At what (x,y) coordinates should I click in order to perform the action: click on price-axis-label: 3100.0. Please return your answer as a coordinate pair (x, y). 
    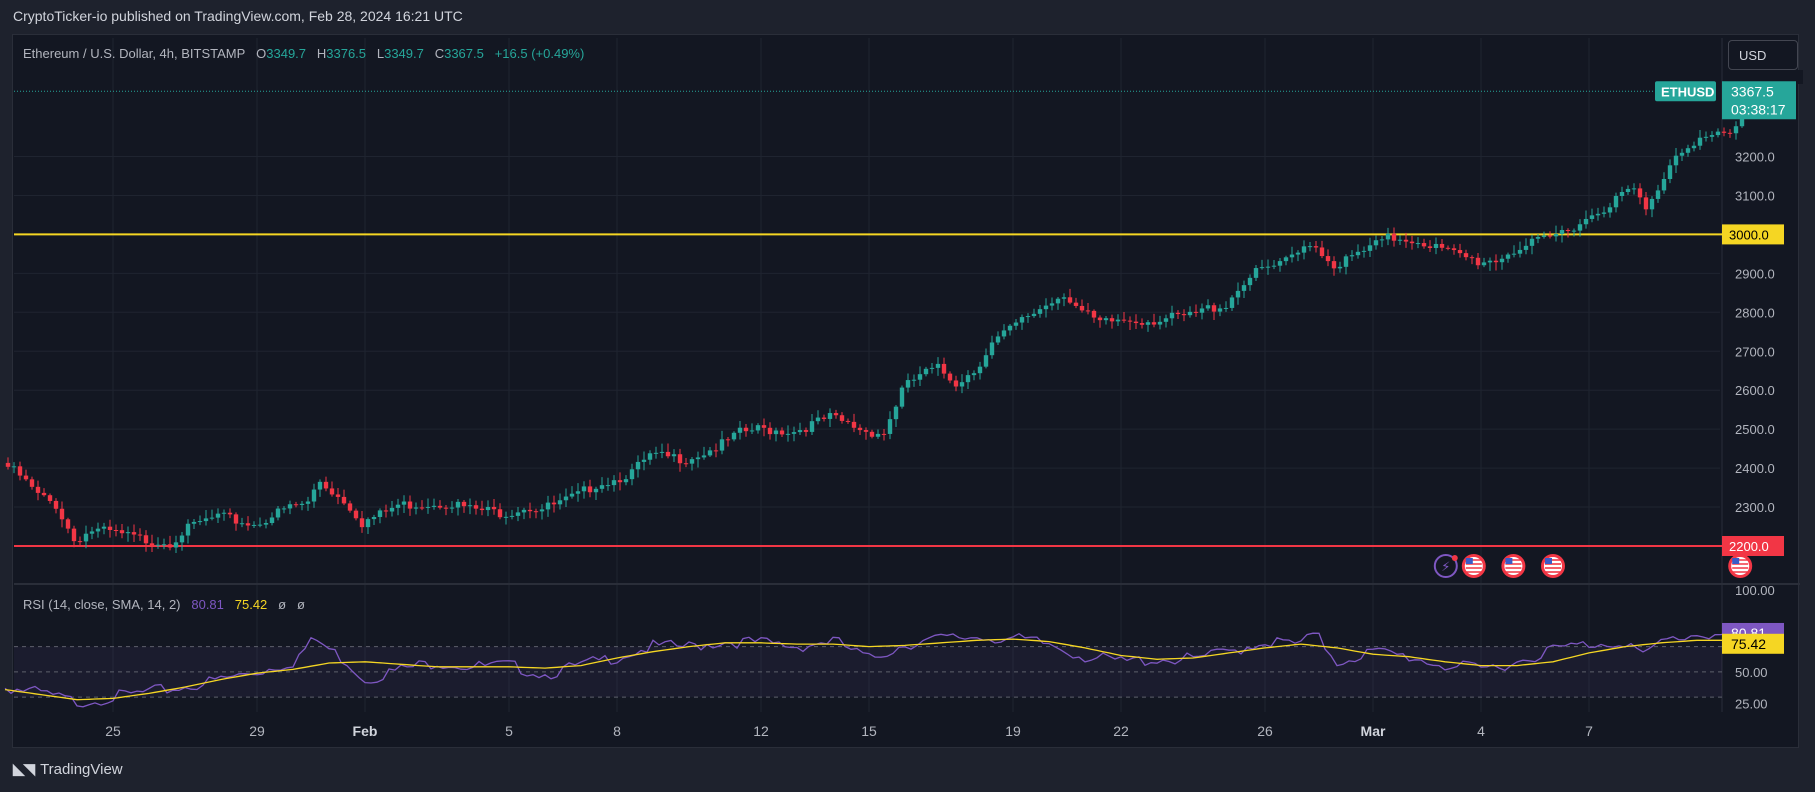
    Looking at the image, I should click on (1755, 195).